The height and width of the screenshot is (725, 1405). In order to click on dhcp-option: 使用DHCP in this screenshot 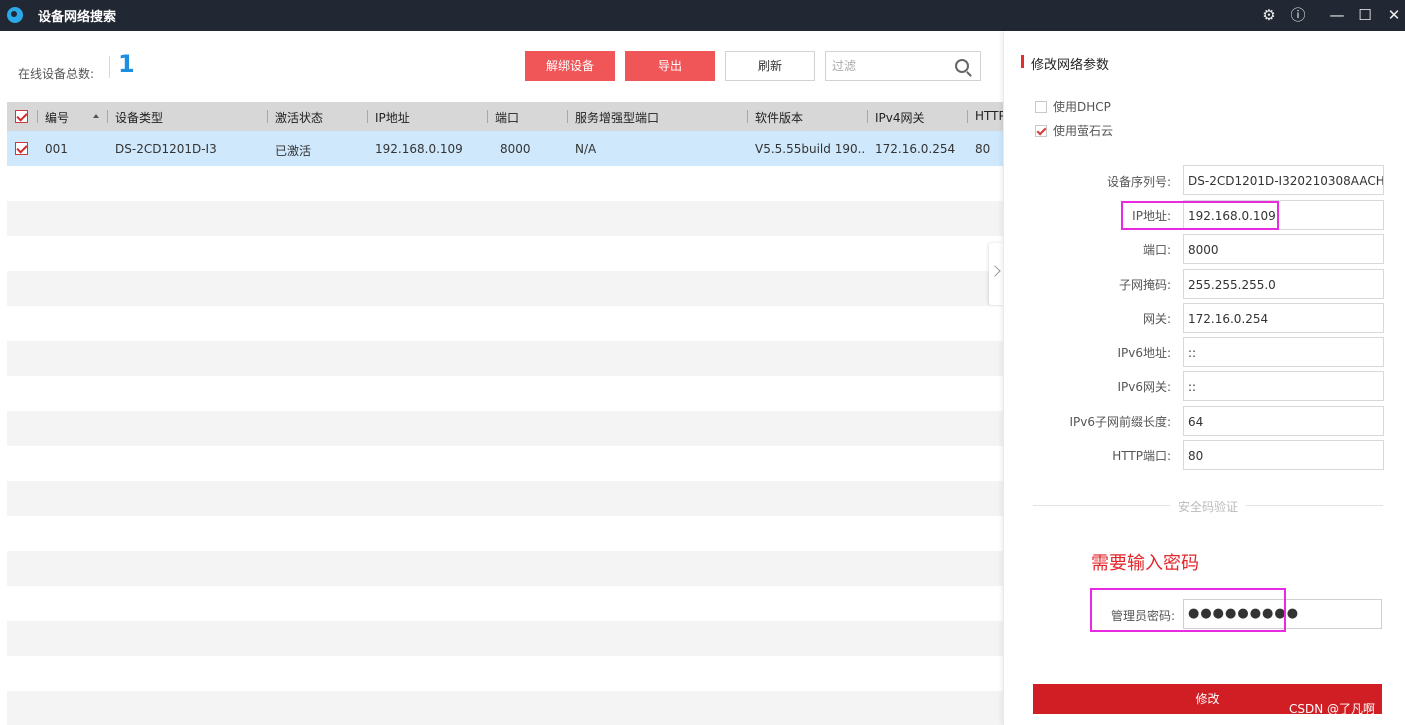, I will do `click(1073, 106)`.